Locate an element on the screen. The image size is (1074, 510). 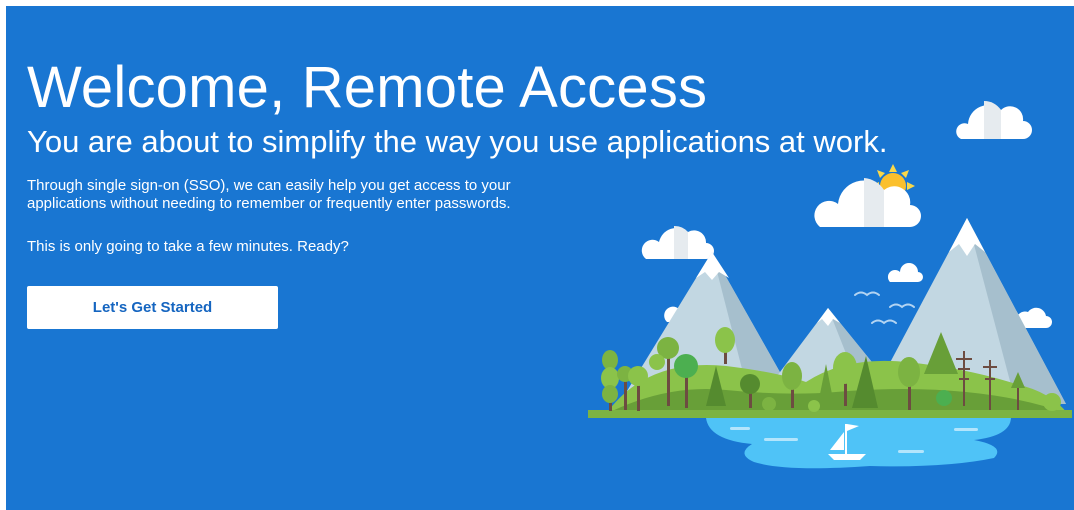
small-cloud-icon is located at coordinates (905, 272).